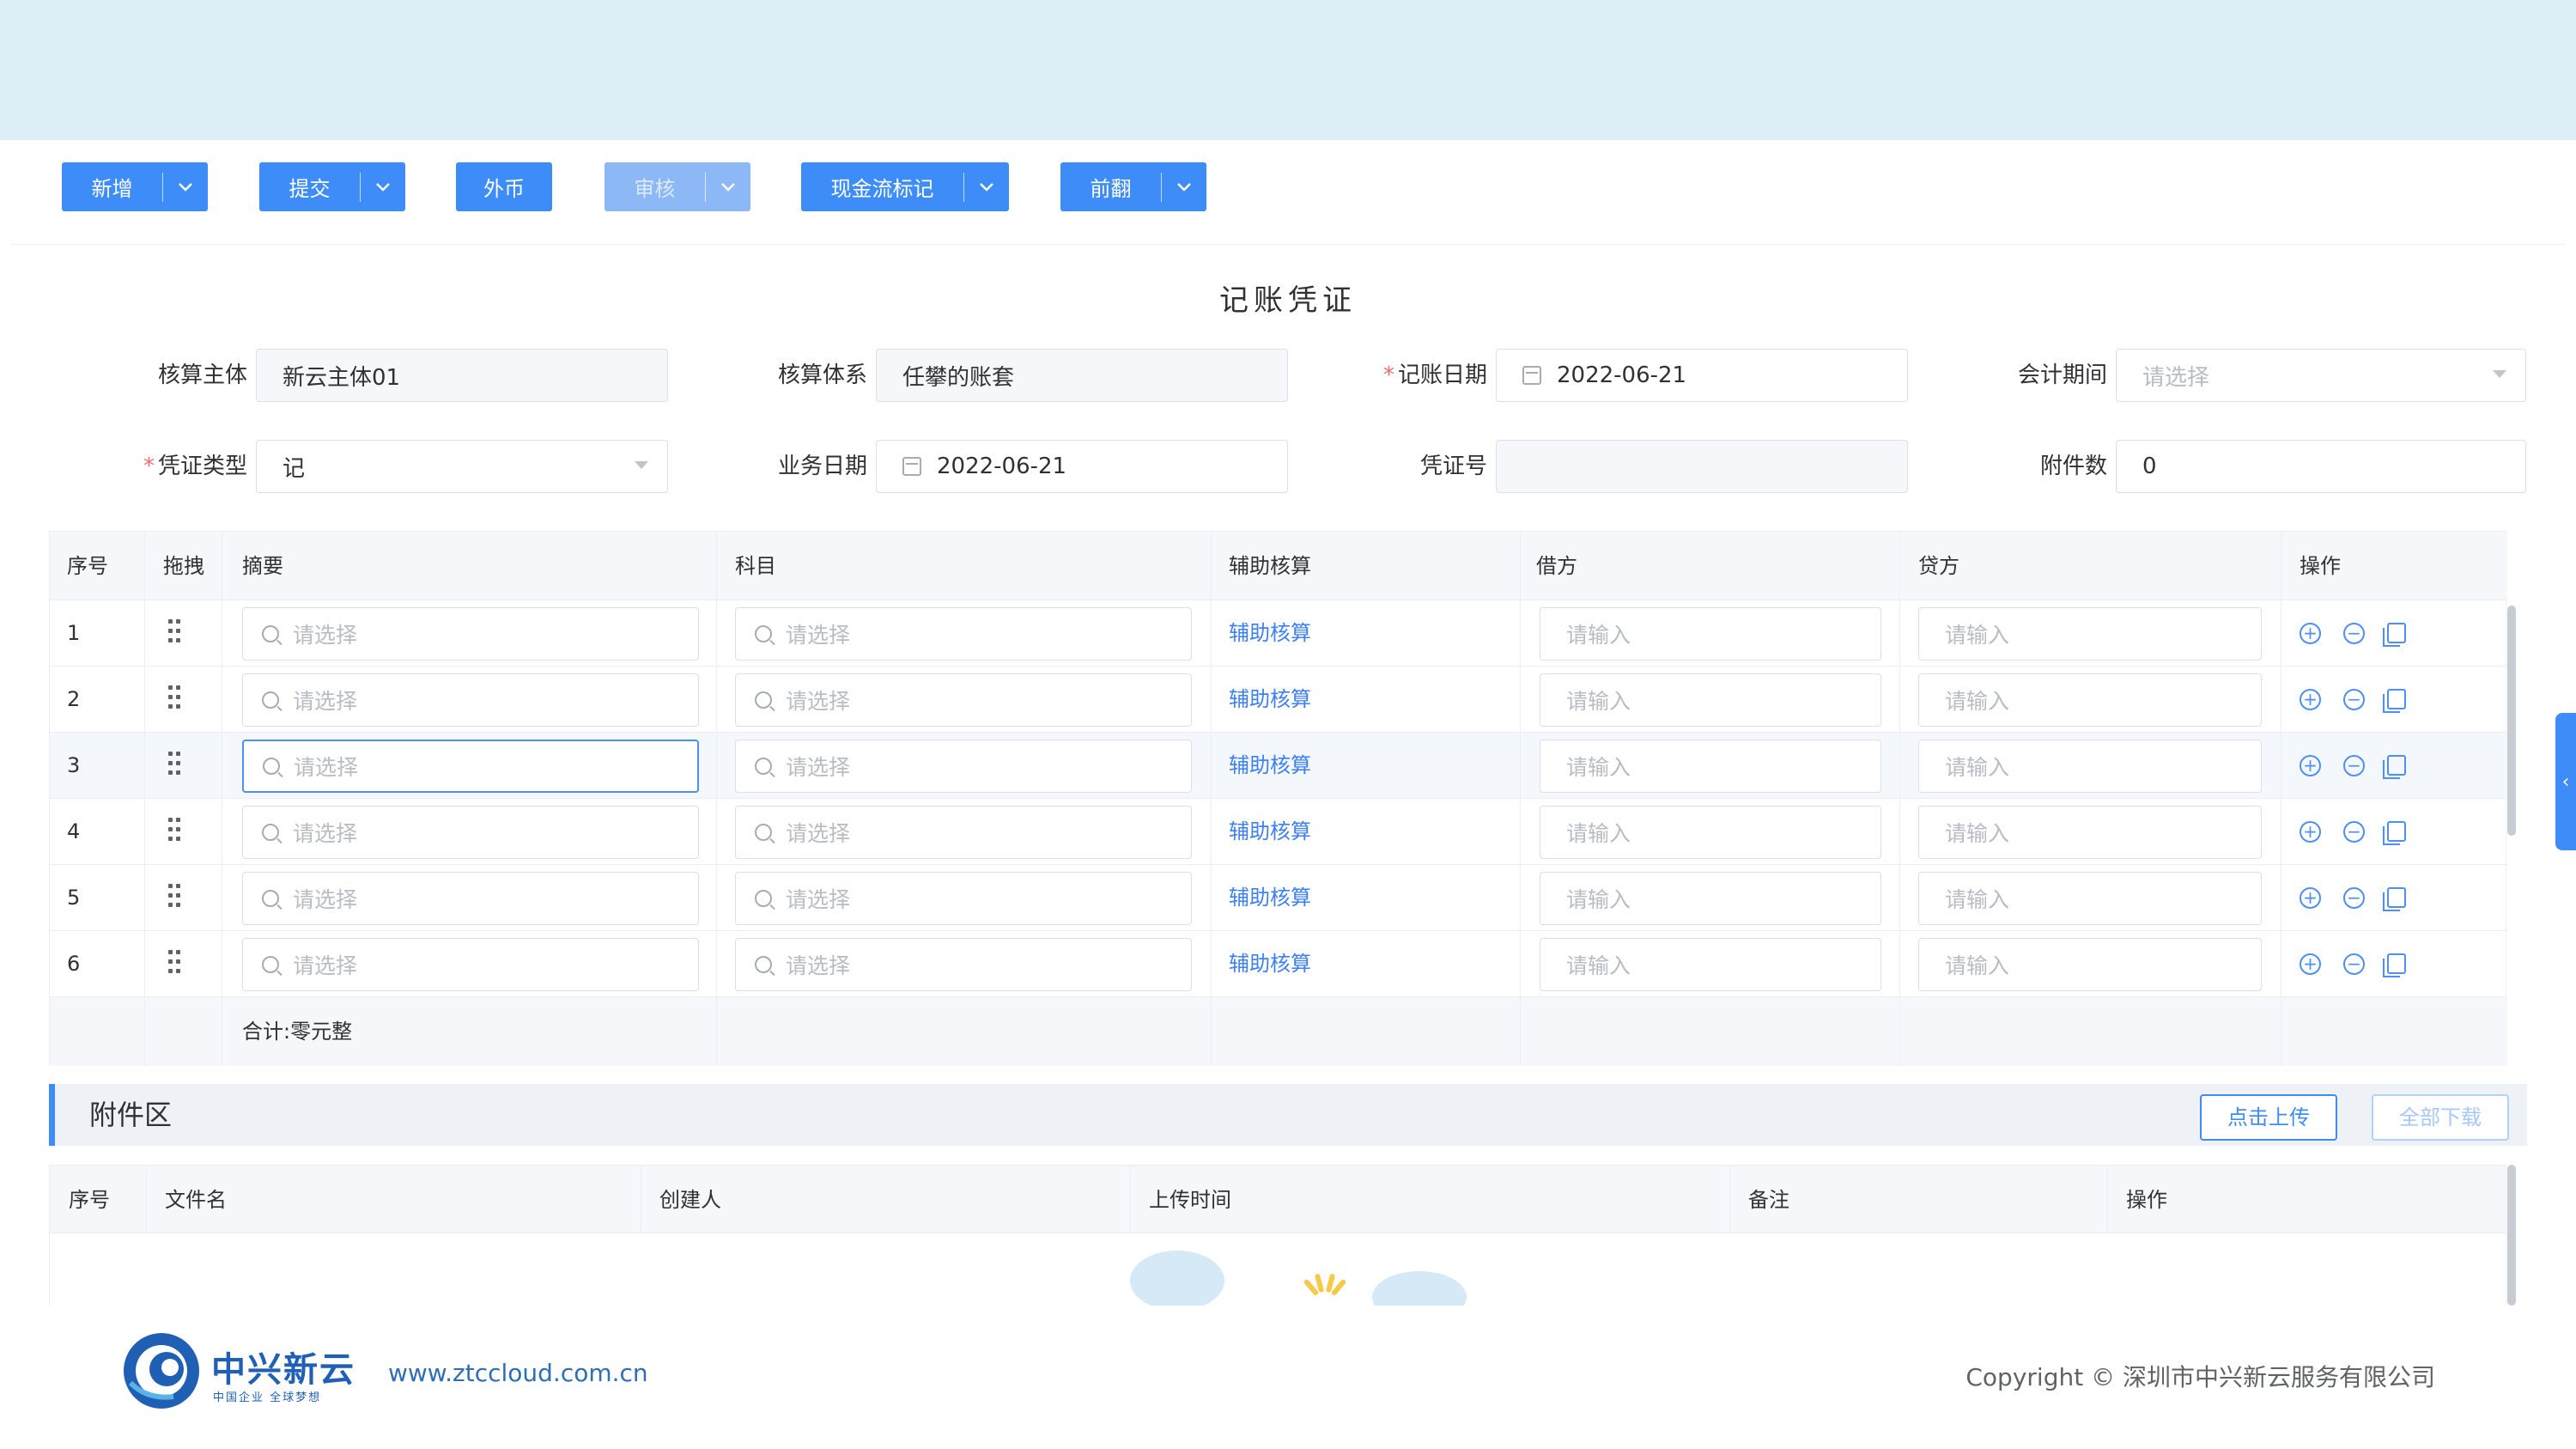 The width and height of the screenshot is (2576, 1449). Describe the element at coordinates (112, 189) in the screenshot. I see `add-button-label: 新增` at that location.